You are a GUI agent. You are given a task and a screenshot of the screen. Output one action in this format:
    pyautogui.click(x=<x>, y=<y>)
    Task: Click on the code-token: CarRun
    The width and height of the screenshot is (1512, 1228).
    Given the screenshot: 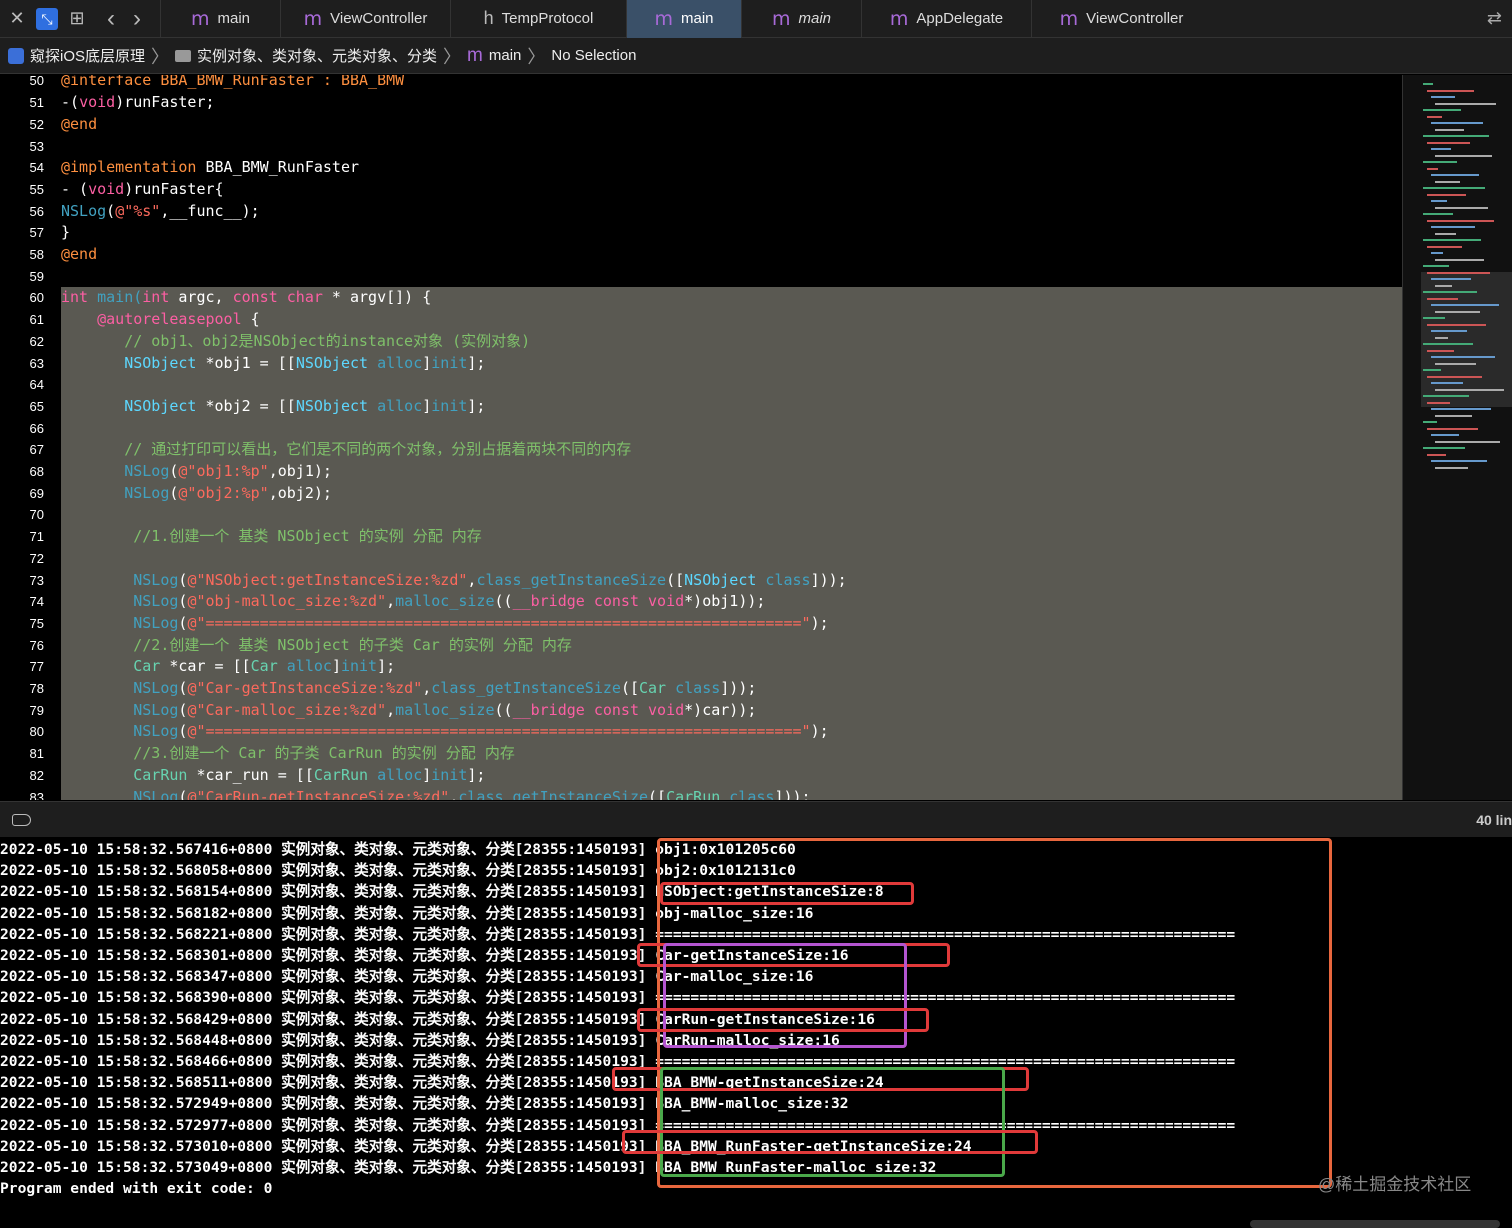 What is the action you would take?
    pyautogui.click(x=341, y=774)
    